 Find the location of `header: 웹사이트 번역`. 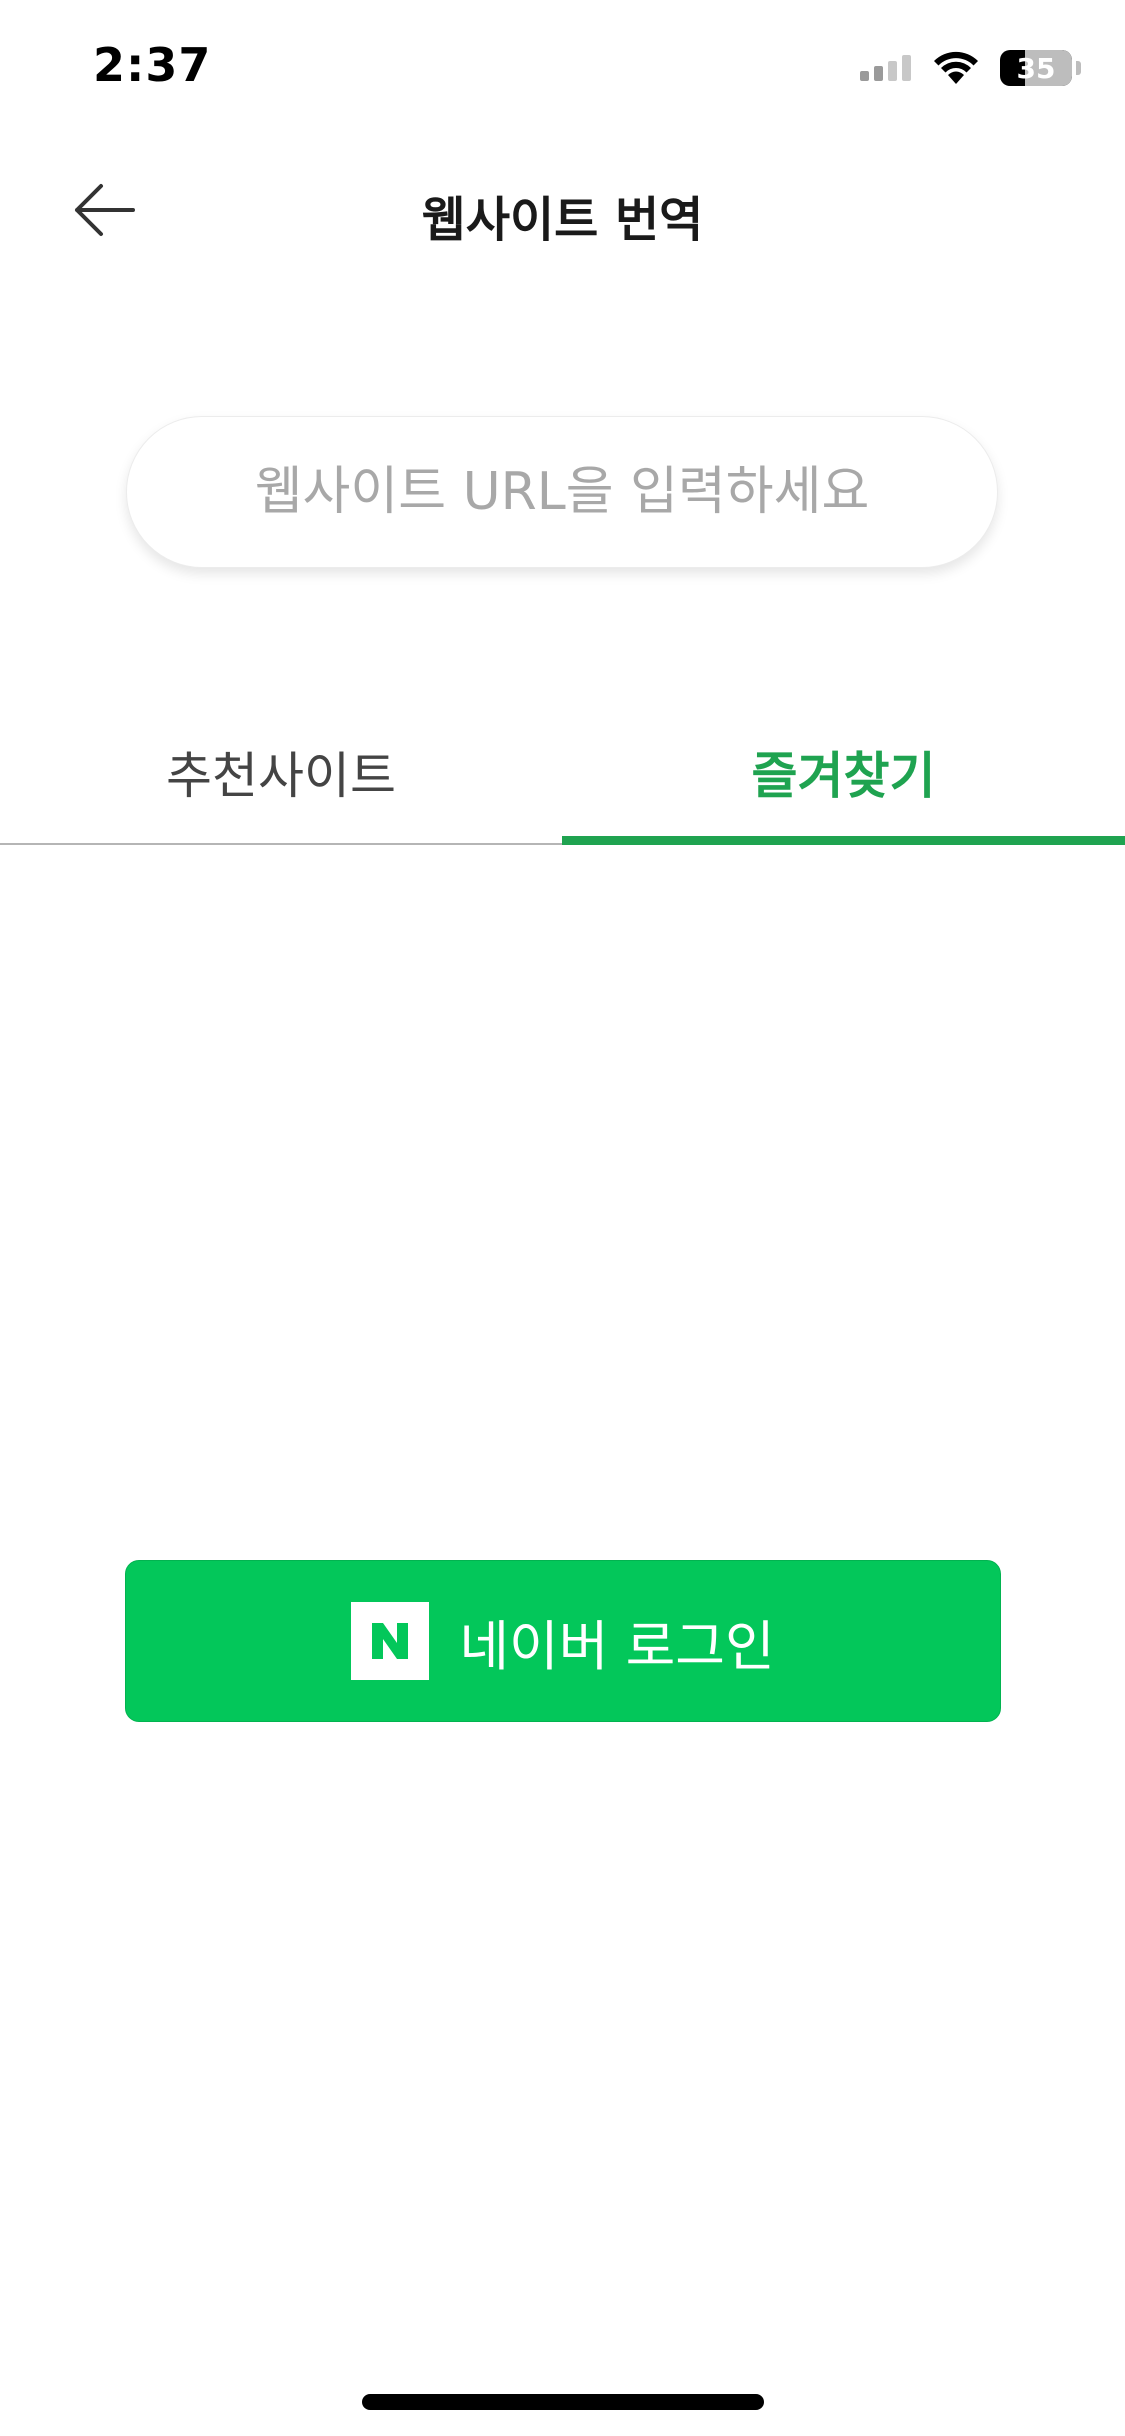

header: 웹사이트 번역 is located at coordinates (562, 210).